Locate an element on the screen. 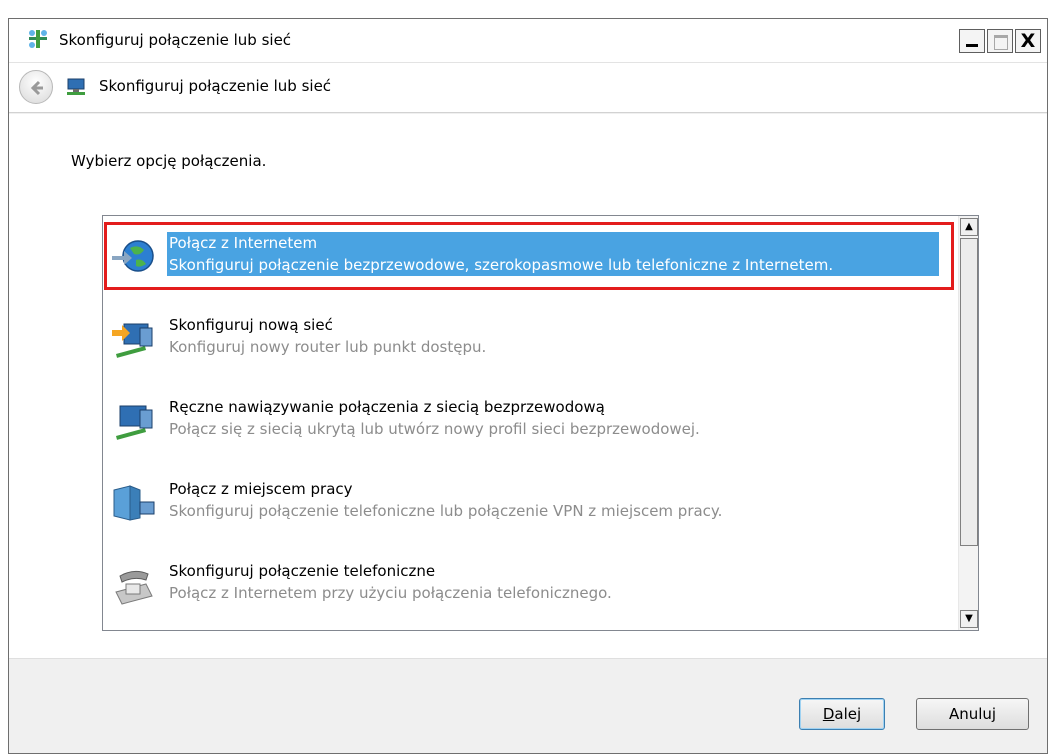 This screenshot has height=754, width=1049. red-highlight-box is located at coordinates (529, 256).